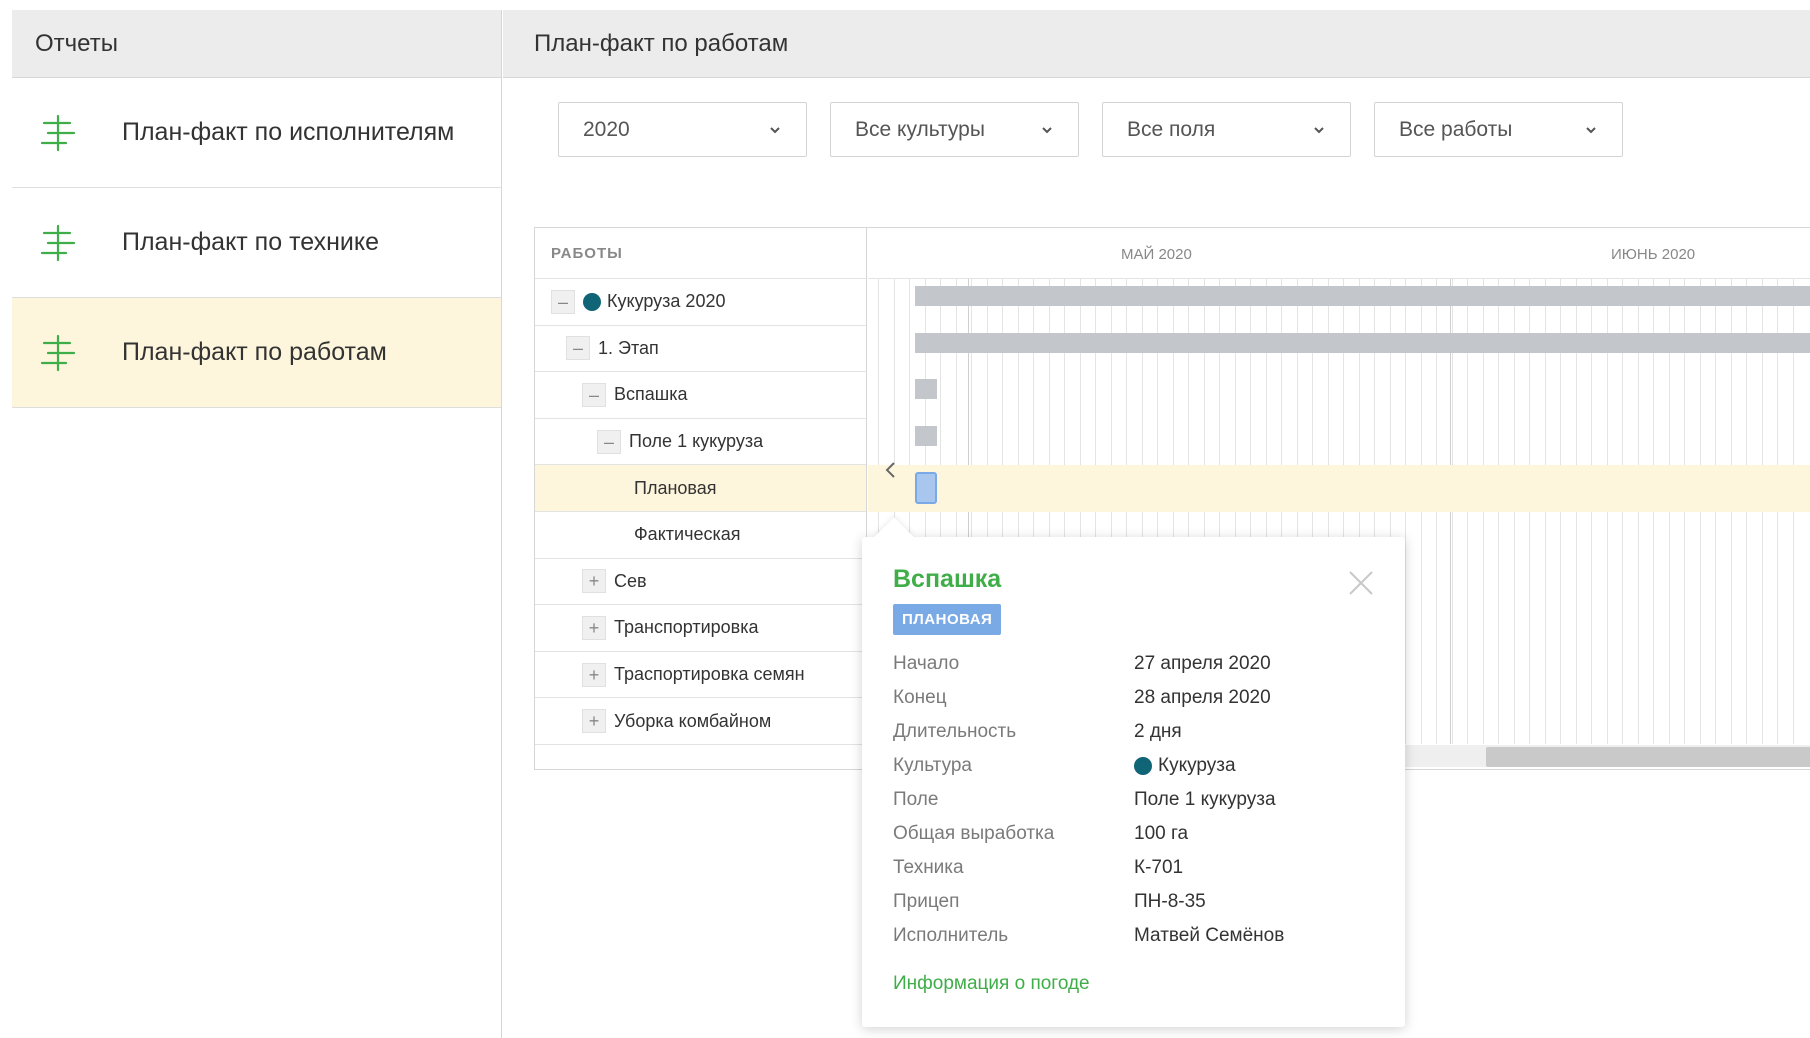 Image resolution: width=1810 pixels, height=1038 pixels. What do you see at coordinates (700, 395) in the screenshot?
I see `gantt-row: – Вспашка` at bounding box center [700, 395].